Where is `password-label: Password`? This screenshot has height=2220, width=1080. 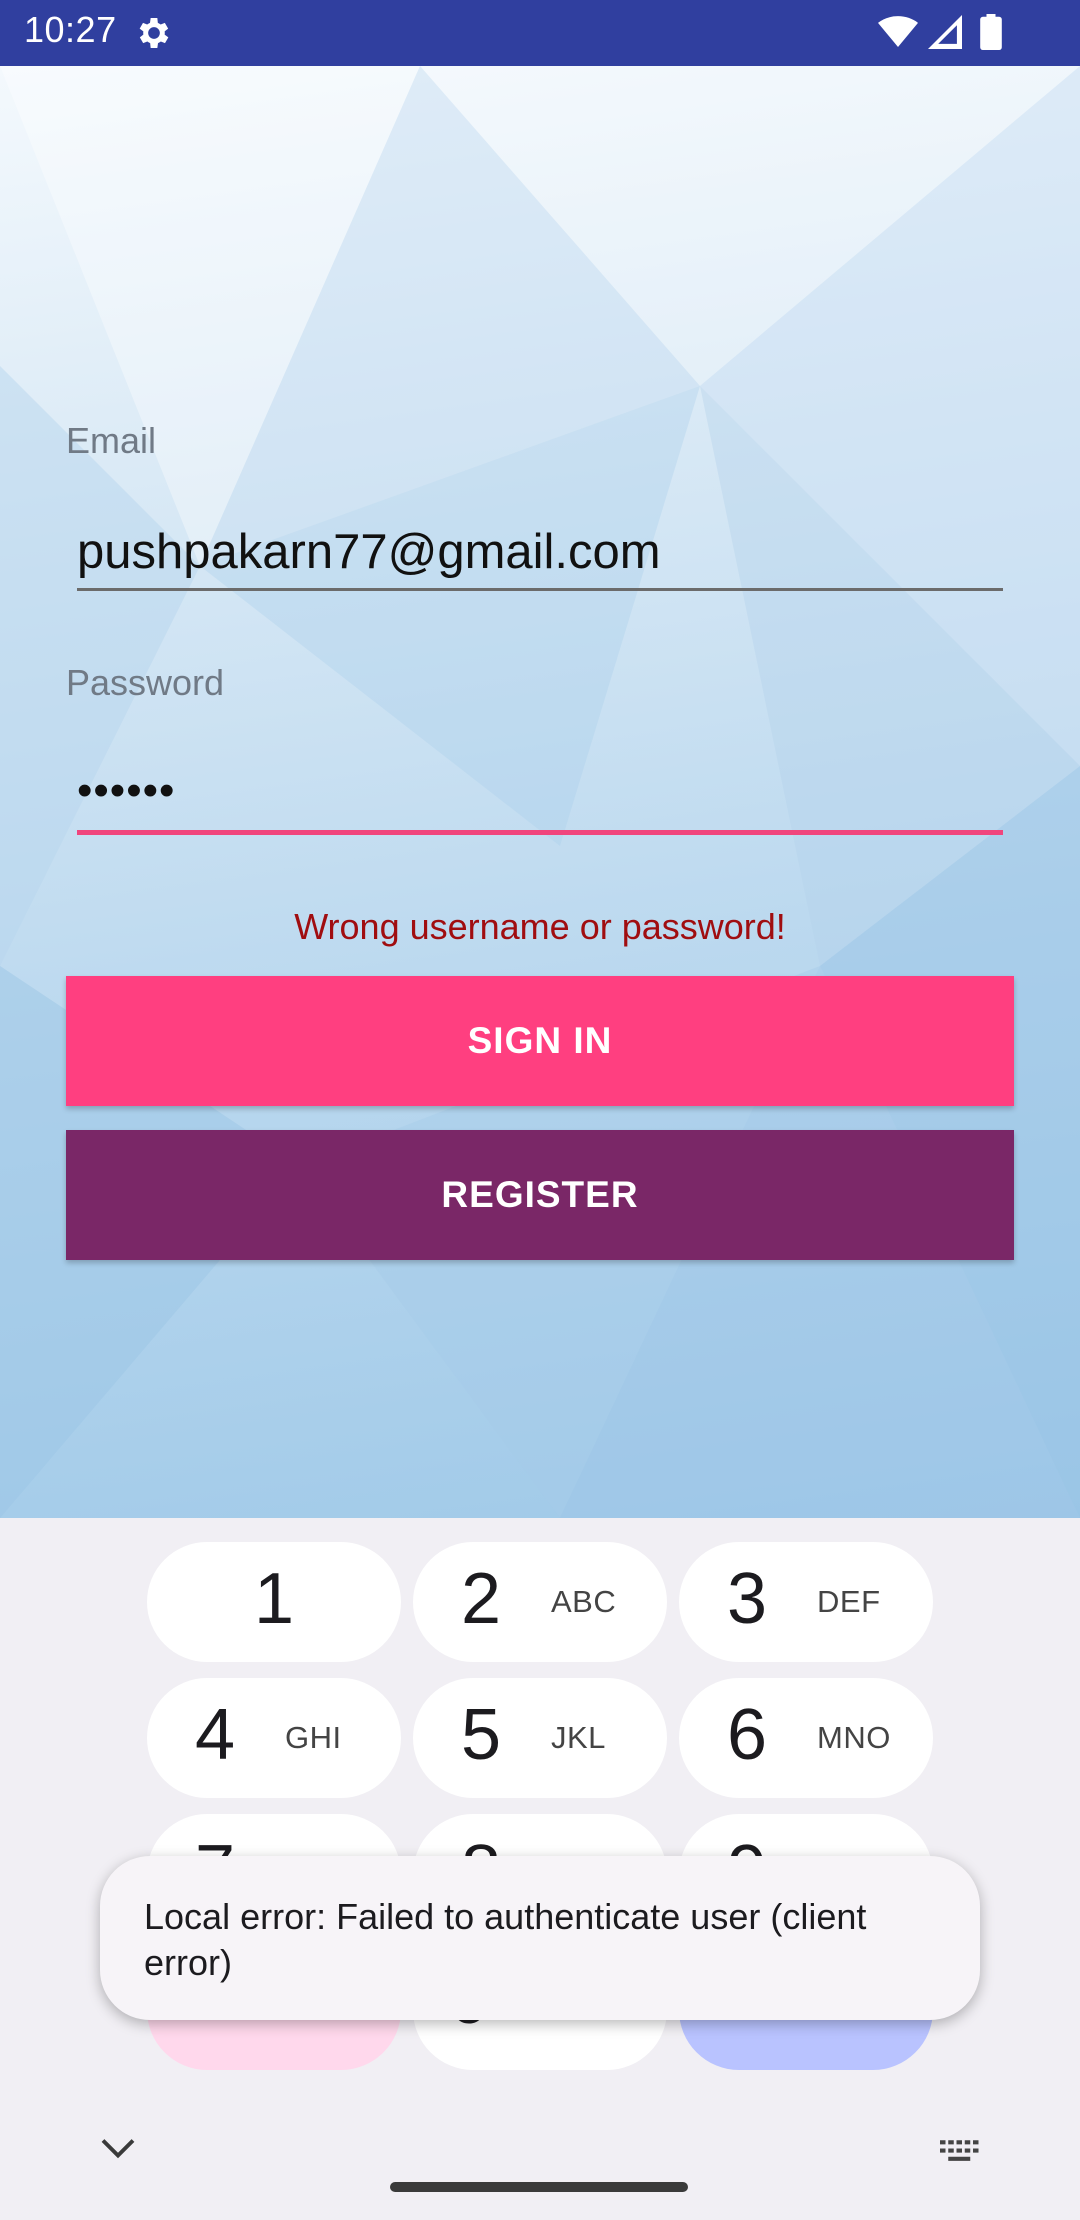 password-label: Password is located at coordinates (145, 682).